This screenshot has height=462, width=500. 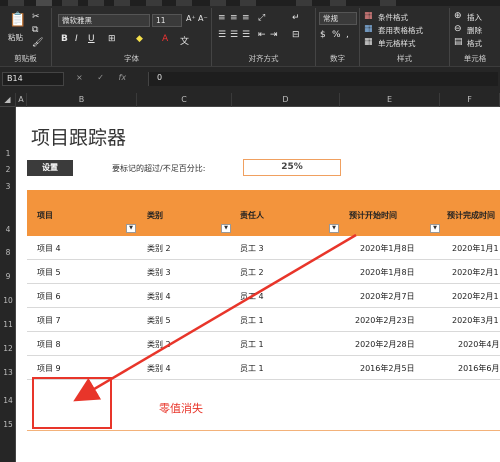 I want to click on format-icon: ▤, so click(x=458, y=42).